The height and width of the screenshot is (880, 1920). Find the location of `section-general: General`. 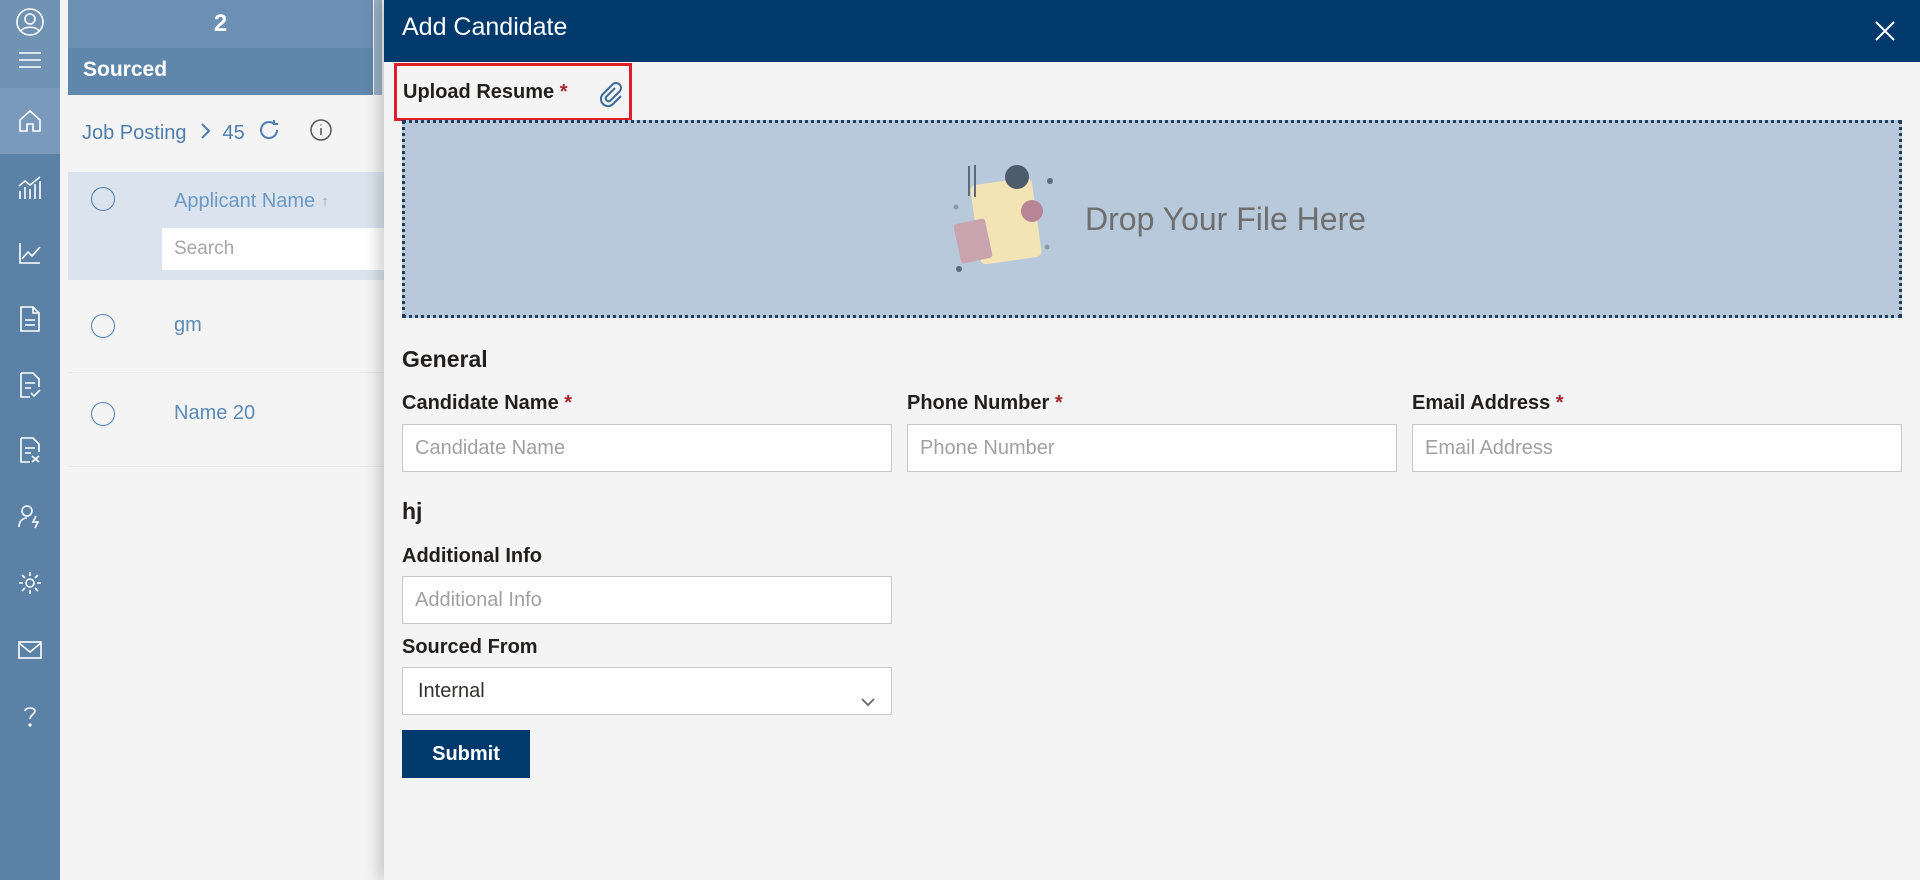

section-general: General is located at coordinates (445, 359).